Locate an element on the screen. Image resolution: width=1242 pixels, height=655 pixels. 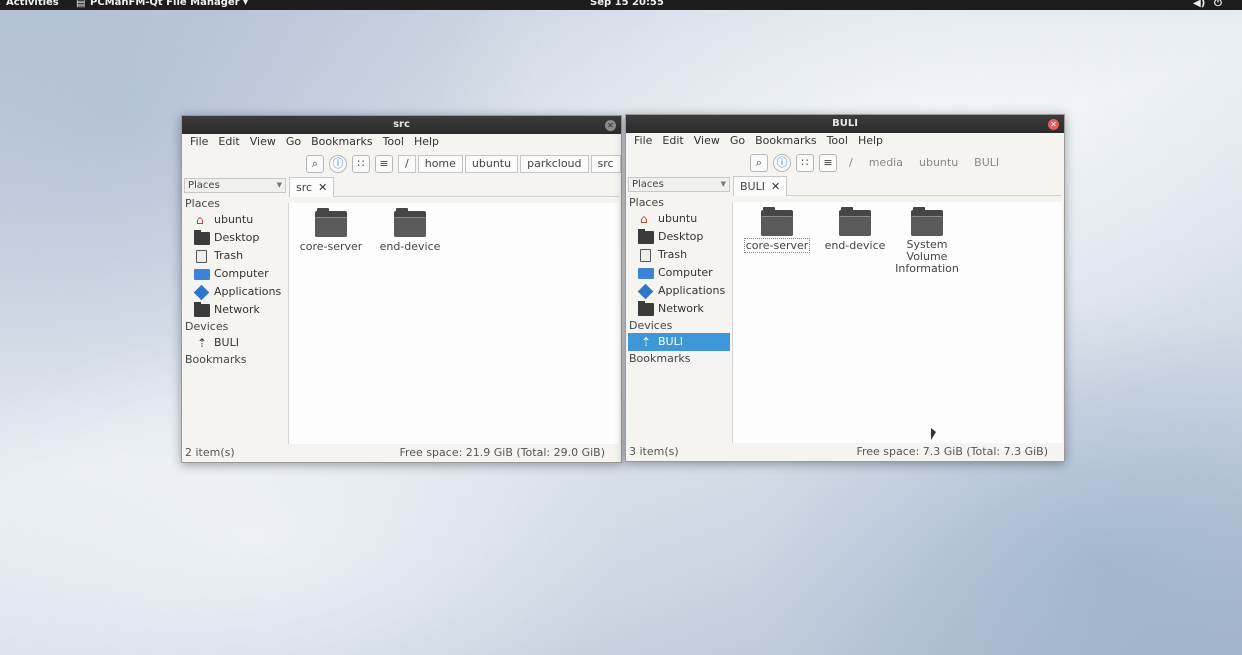
folder-view: core-server end-device is located at coordinates (453, 323).